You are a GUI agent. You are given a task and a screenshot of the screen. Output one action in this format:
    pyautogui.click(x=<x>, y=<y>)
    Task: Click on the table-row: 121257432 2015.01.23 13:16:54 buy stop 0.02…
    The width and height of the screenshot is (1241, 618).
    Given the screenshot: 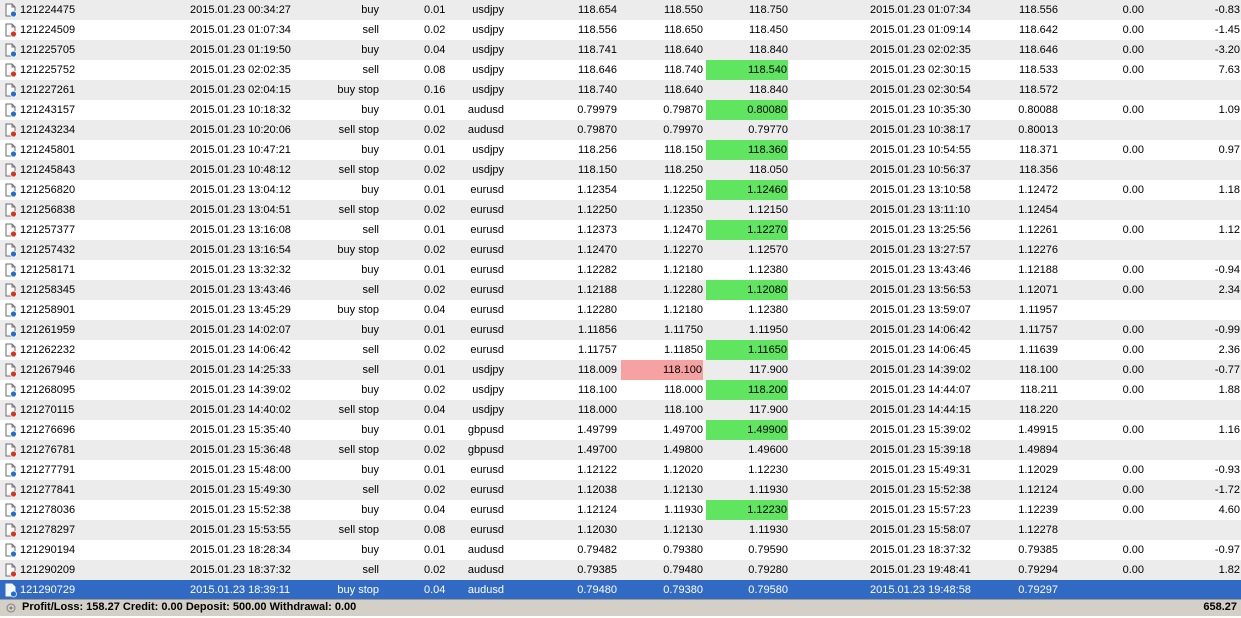 What is the action you would take?
    pyautogui.click(x=620, y=250)
    